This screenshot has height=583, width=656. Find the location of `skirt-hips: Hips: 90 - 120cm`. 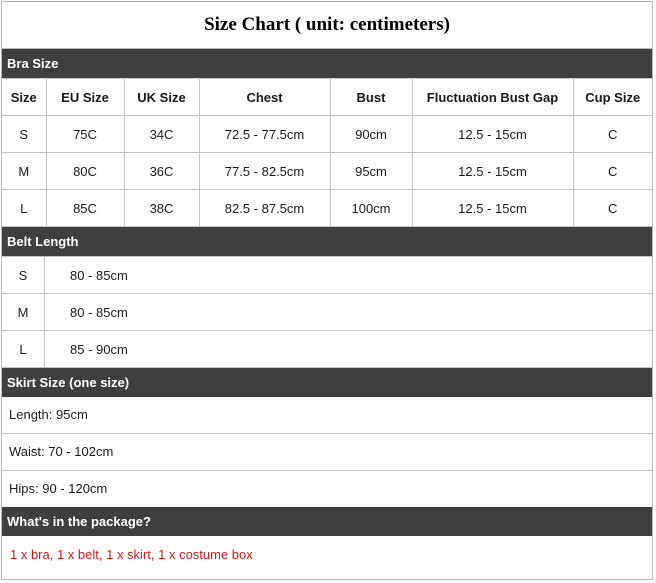

skirt-hips: Hips: 90 - 120cm is located at coordinates (327, 488).